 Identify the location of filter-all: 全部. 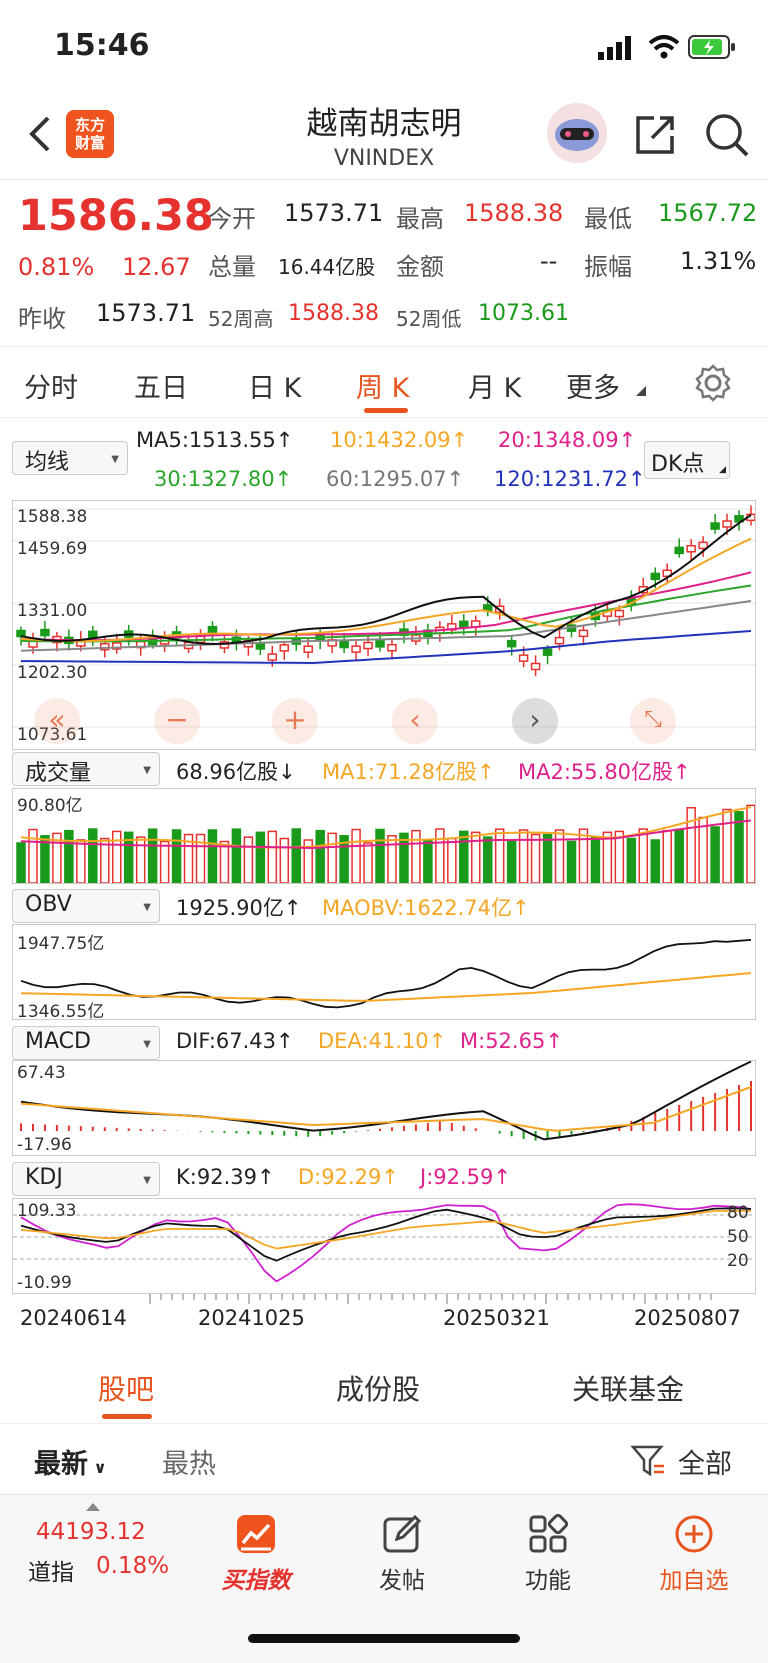
(705, 1461).